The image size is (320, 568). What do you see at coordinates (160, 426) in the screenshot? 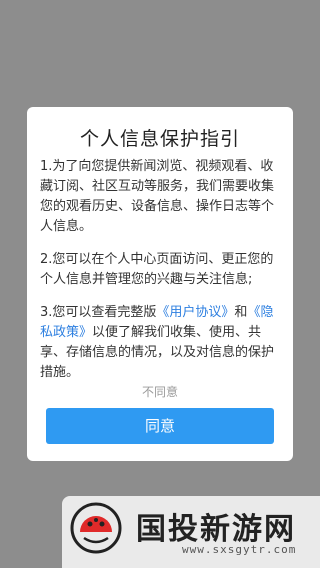
I see `agree-button: 同意` at bounding box center [160, 426].